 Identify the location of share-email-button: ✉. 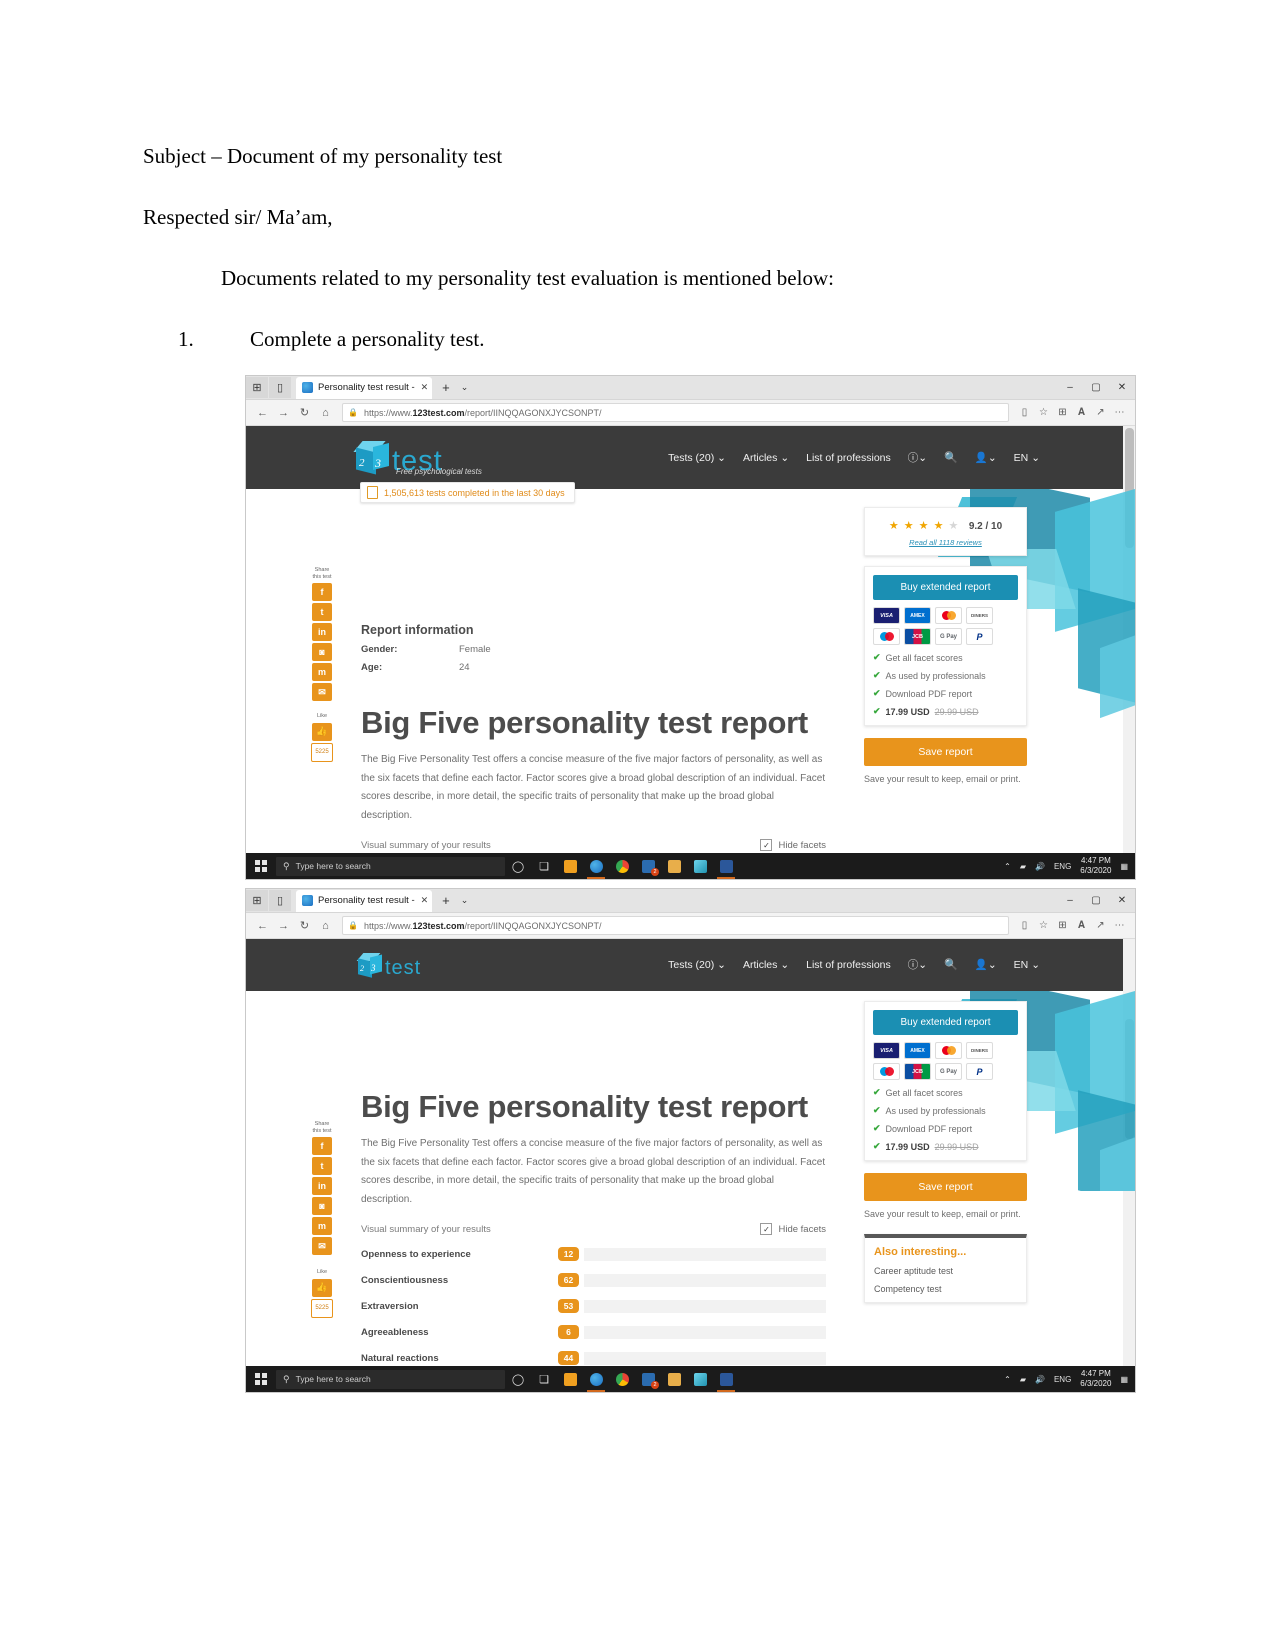
(322, 1246).